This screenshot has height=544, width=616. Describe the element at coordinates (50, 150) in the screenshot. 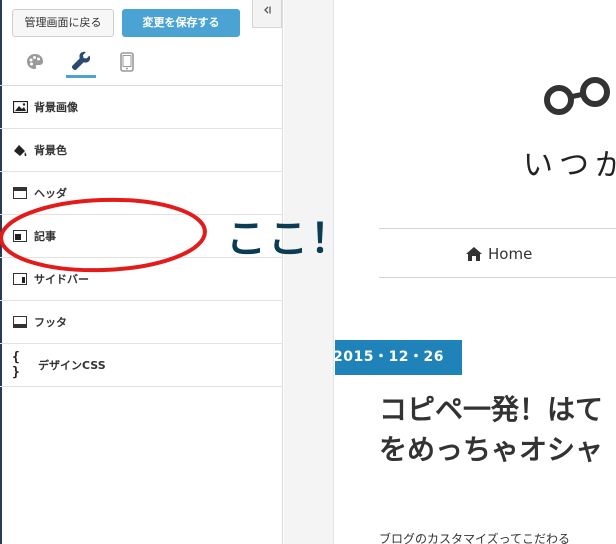

I see `menu-item-label: 背景色` at that location.